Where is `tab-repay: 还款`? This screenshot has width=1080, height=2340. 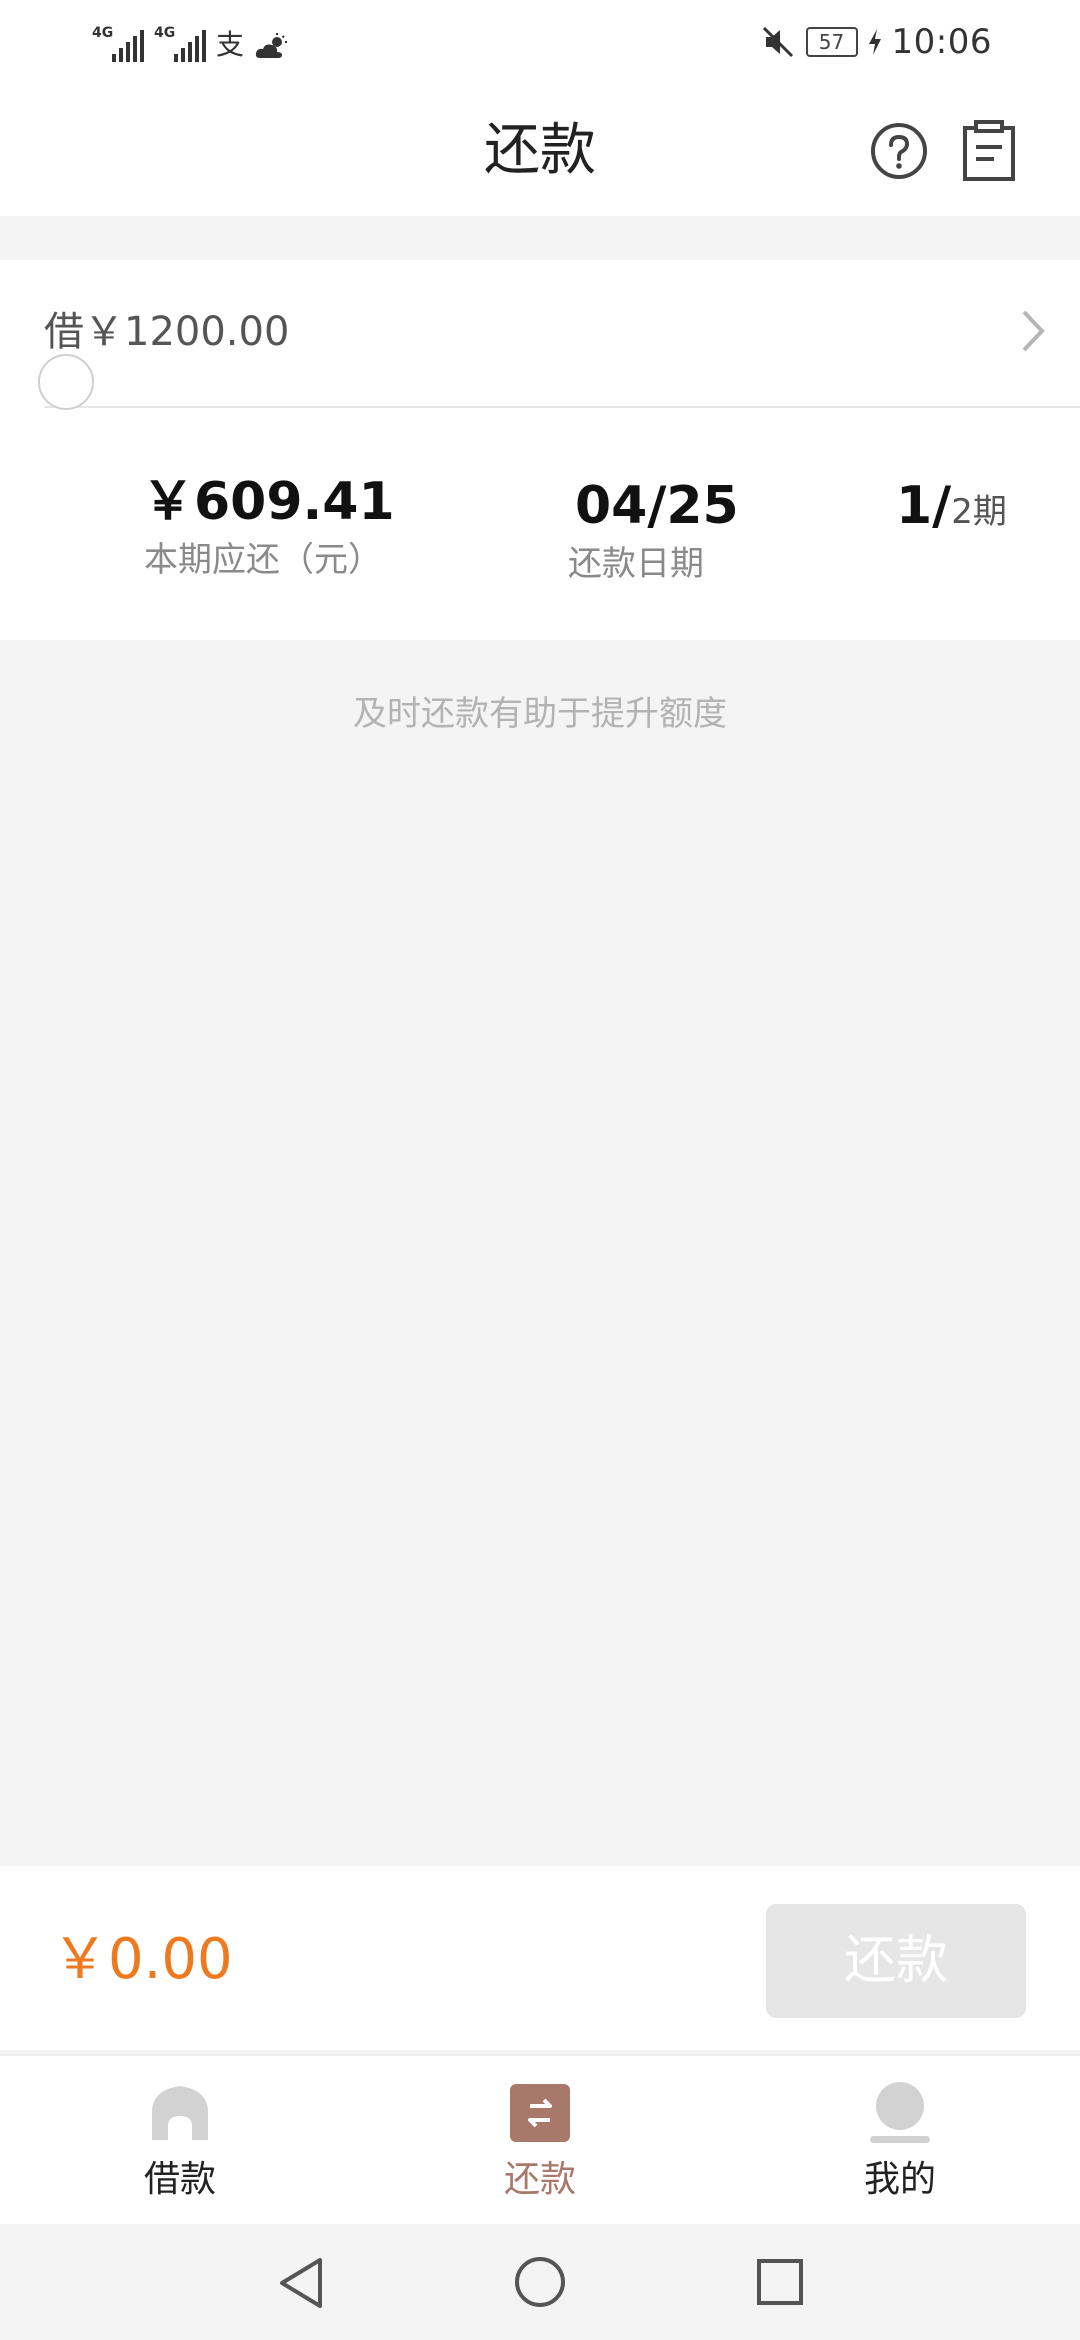
tab-repay: 还款 is located at coordinates (540, 2140).